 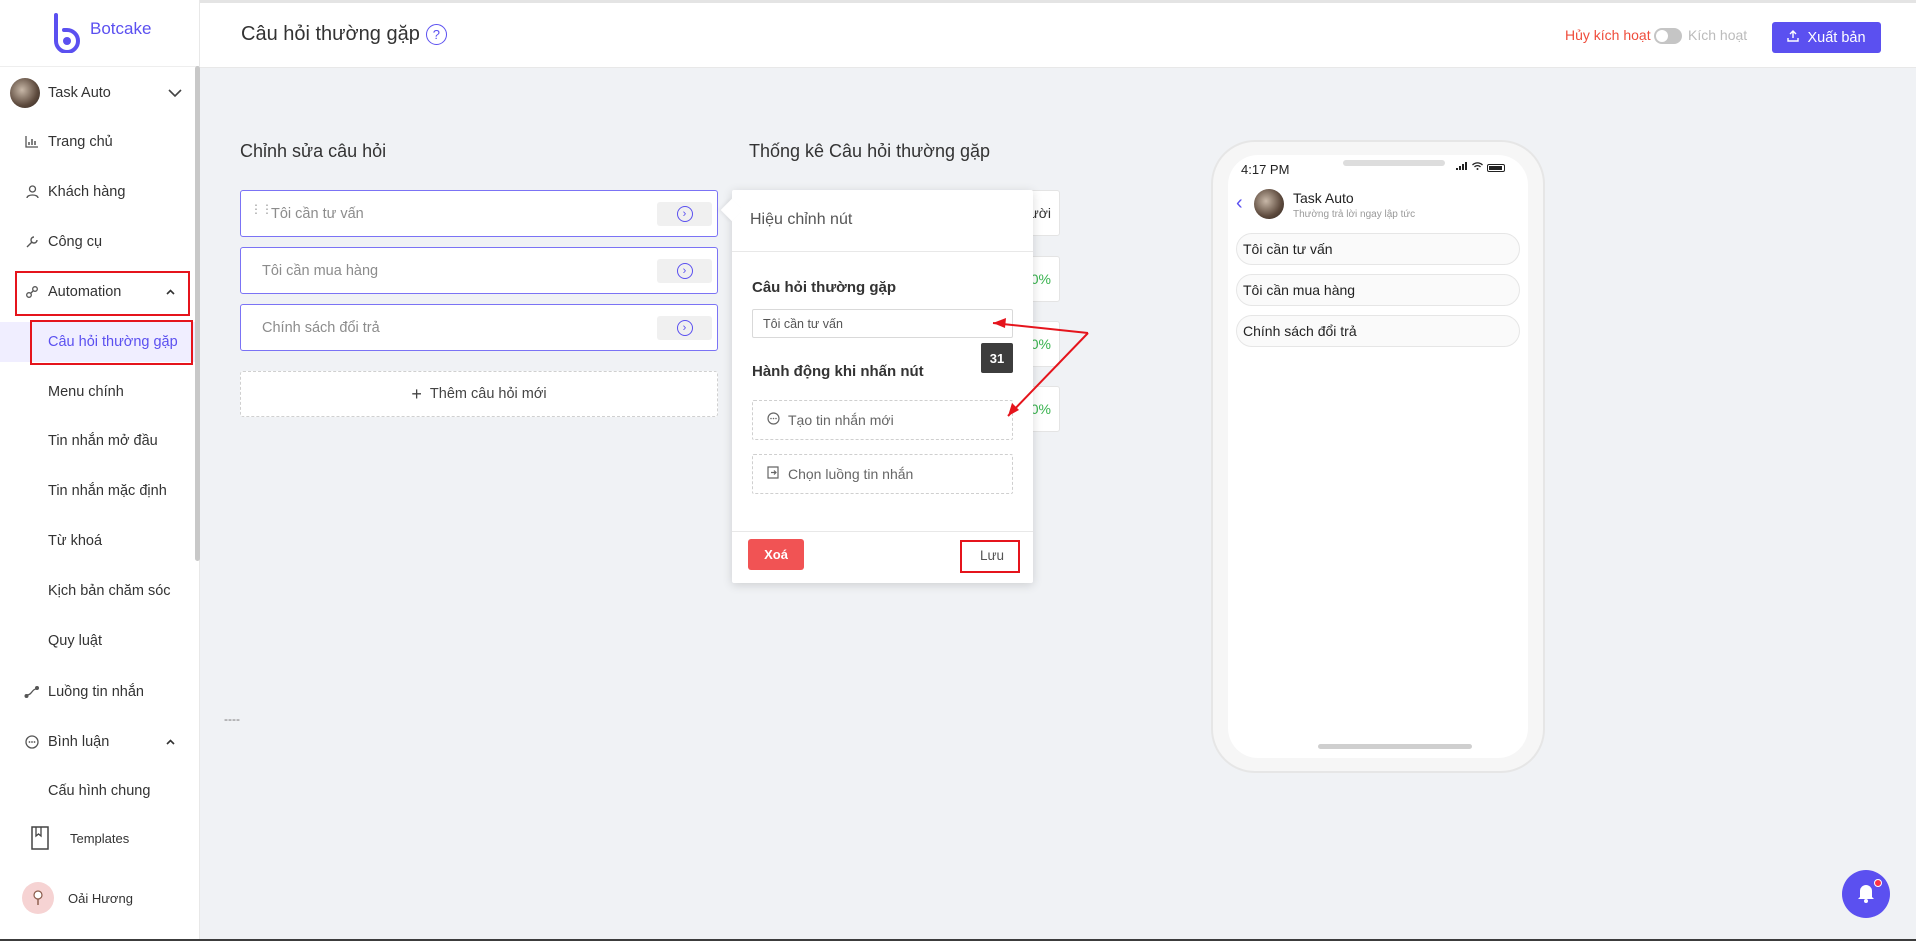 What do you see at coordinates (870, 151) in the screenshot?
I see `stats-title: Thống kê Câu hỏi thường gặp` at bounding box center [870, 151].